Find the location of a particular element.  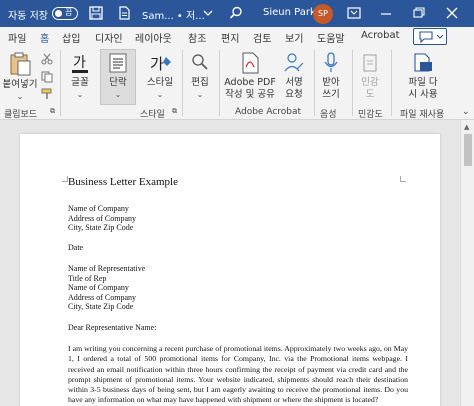

paste-button: 붙여넣기 ⌄ is located at coordinates (20, 77).